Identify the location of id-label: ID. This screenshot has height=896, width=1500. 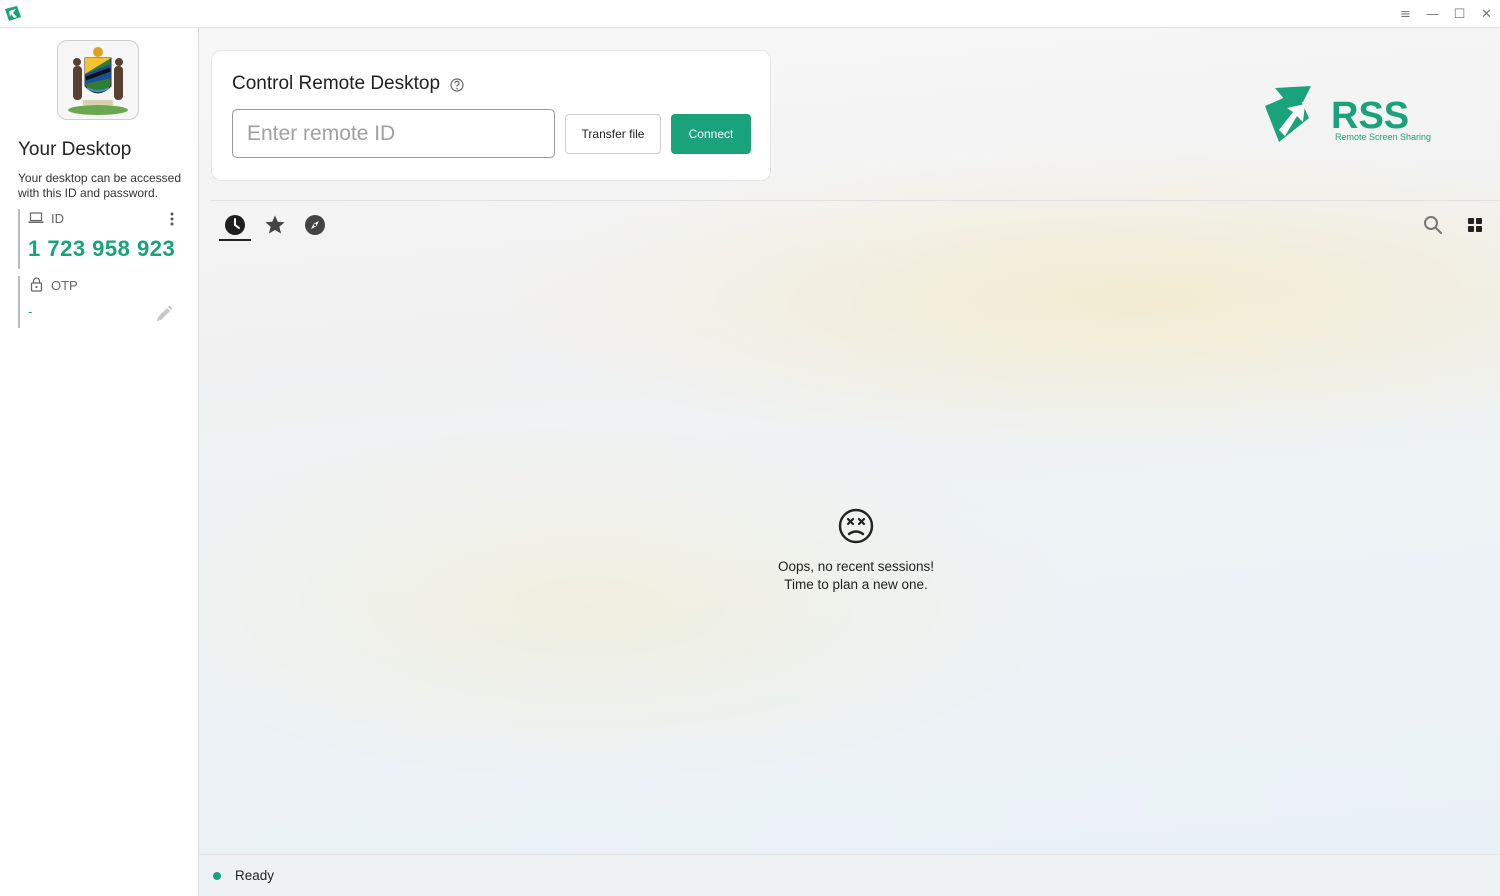
(57, 218).